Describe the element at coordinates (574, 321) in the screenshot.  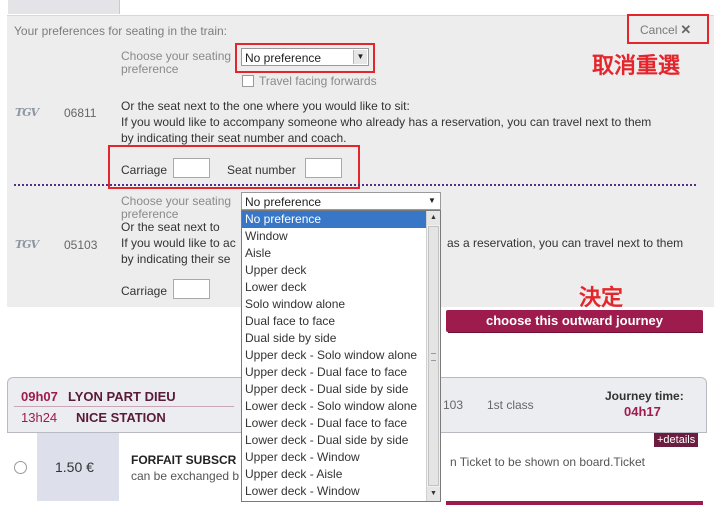
I see `choose-outward-journey-button: choose this outward journey` at that location.